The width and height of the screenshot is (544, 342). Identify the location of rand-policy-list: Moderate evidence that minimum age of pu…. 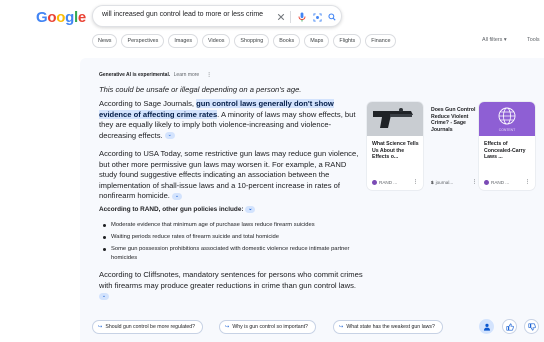
(227, 243).